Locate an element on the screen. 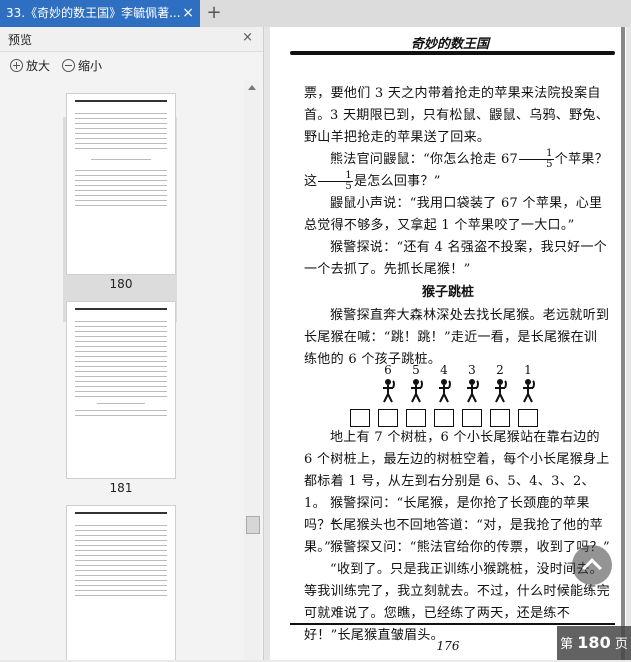 Image resolution: width=631 pixels, height=662 pixels. monkey-number: 3 is located at coordinates (472, 370).